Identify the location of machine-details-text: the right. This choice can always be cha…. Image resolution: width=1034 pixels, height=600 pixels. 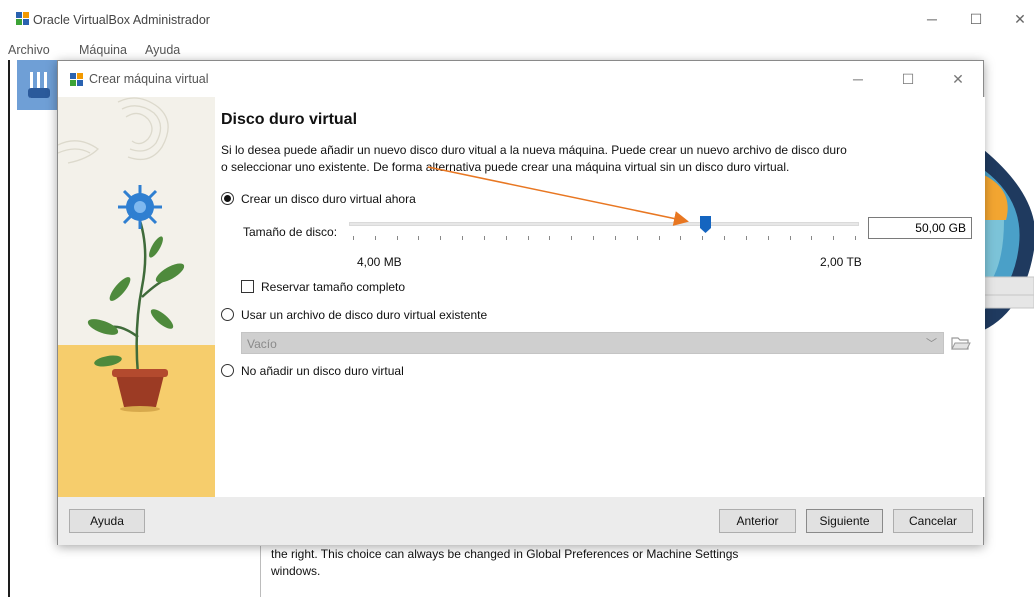
(504, 563).